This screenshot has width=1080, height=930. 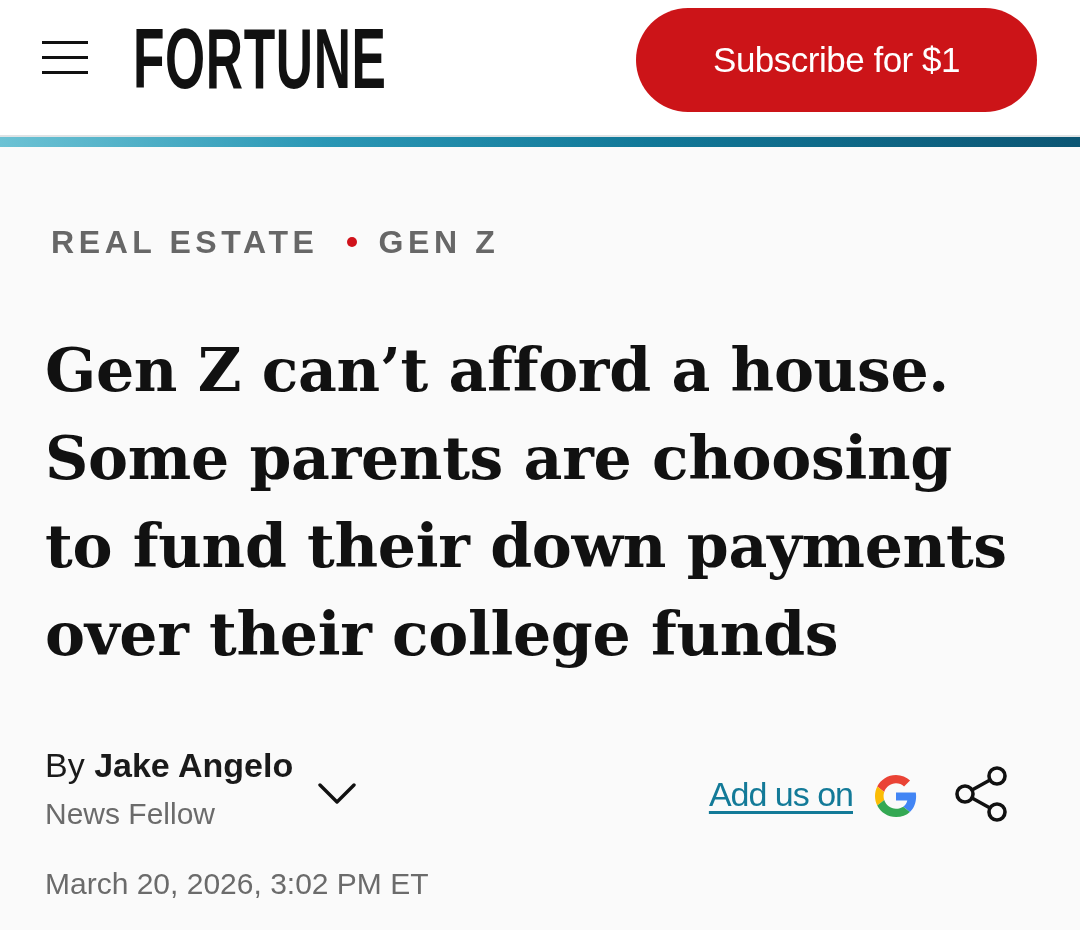 I want to click on add-us-link: Add us on, so click(x=780, y=794).